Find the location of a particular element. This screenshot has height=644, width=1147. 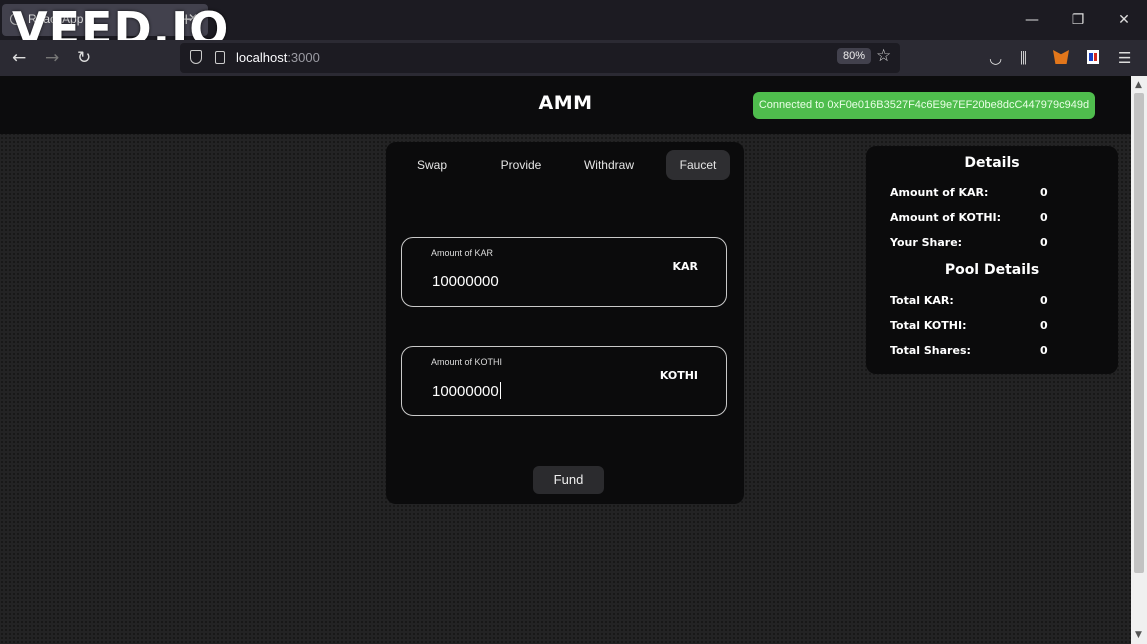

kothi-token-label: KOTHI is located at coordinates (678, 375).